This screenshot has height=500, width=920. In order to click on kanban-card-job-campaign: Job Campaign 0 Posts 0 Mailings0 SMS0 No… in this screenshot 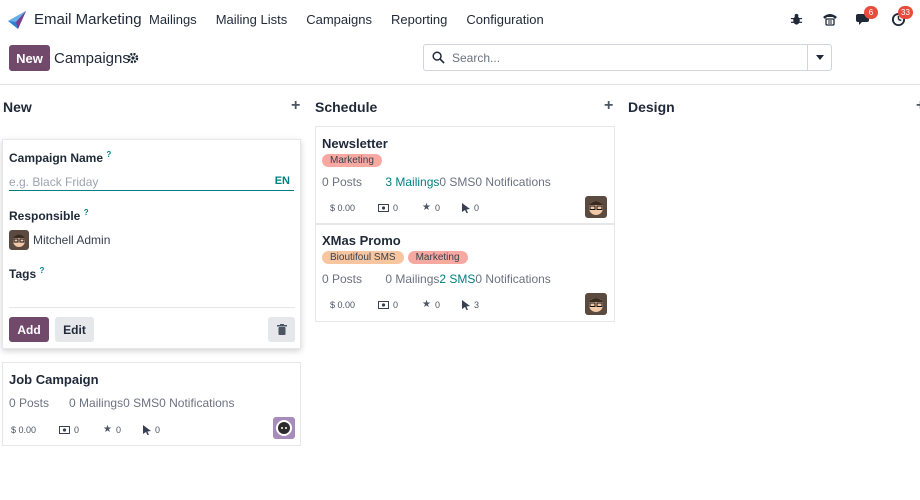, I will do `click(151, 404)`.